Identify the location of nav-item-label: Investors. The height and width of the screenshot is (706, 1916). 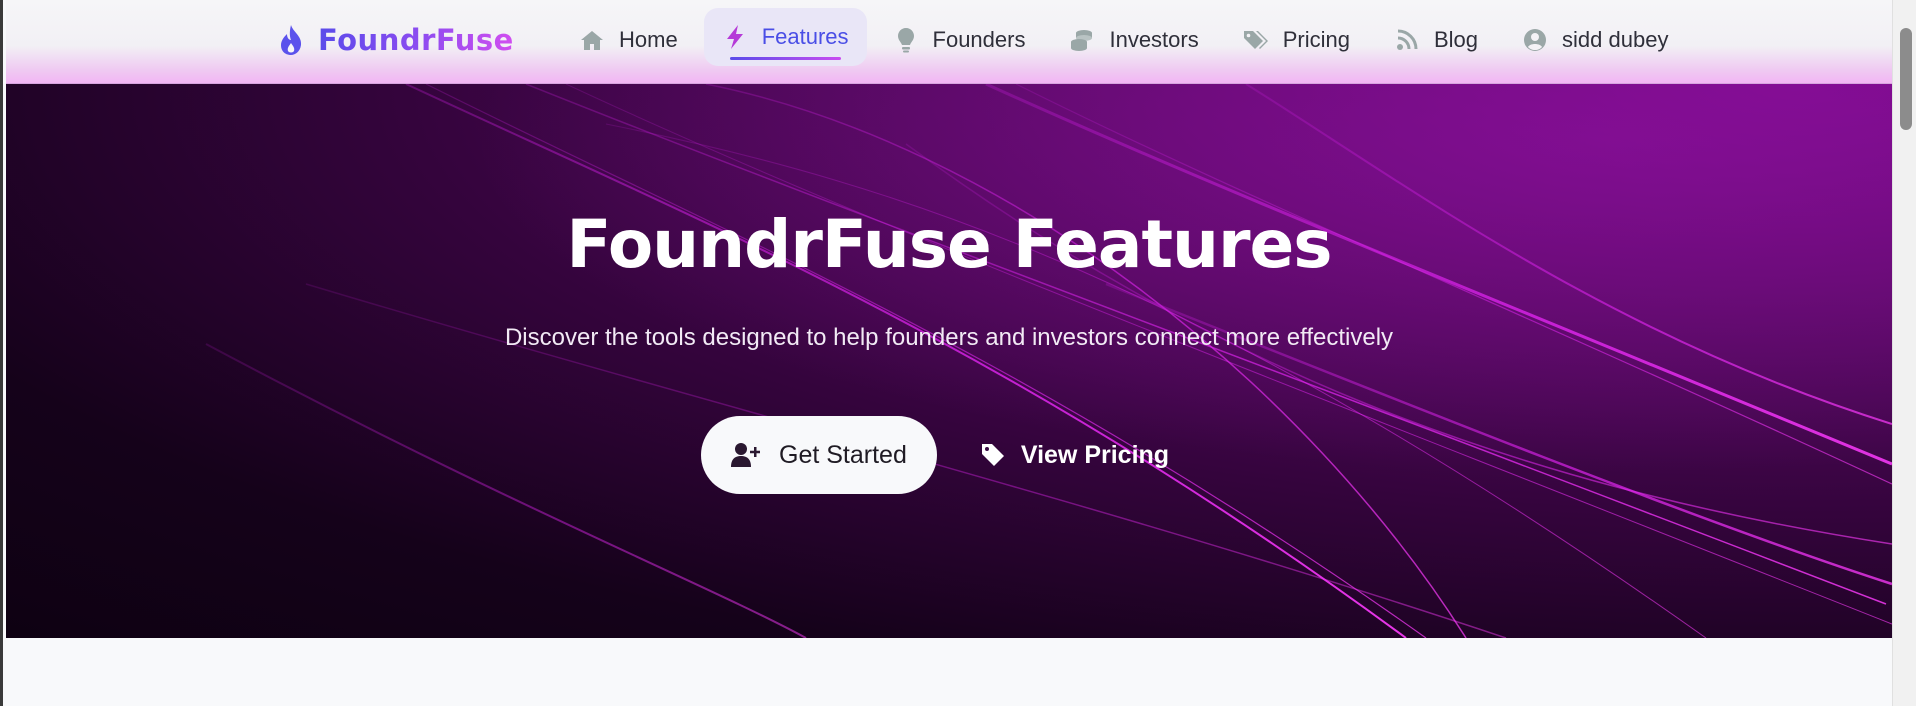
(1154, 39).